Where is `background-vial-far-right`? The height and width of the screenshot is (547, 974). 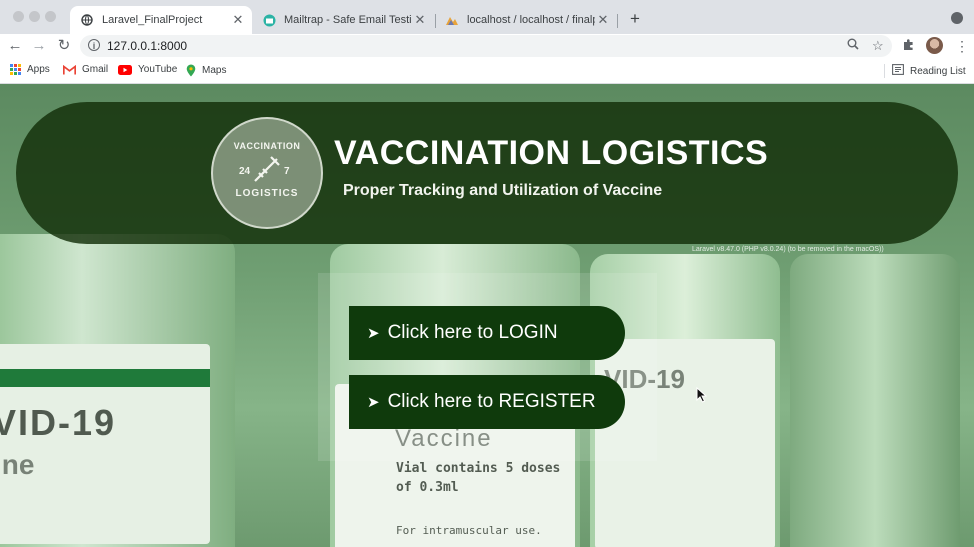
background-vial-far-right is located at coordinates (875, 400).